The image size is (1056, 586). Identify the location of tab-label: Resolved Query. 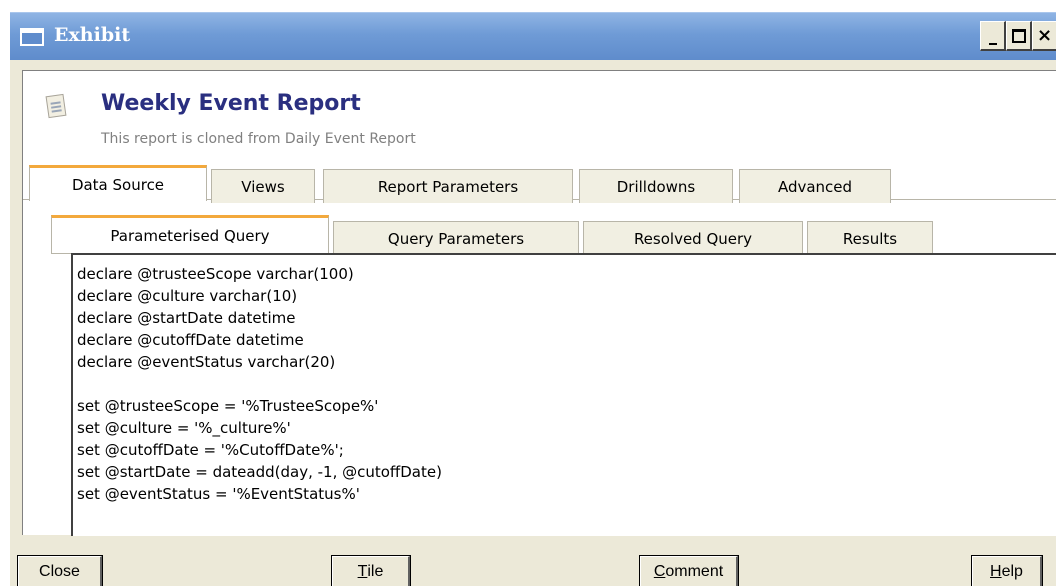
(693, 238).